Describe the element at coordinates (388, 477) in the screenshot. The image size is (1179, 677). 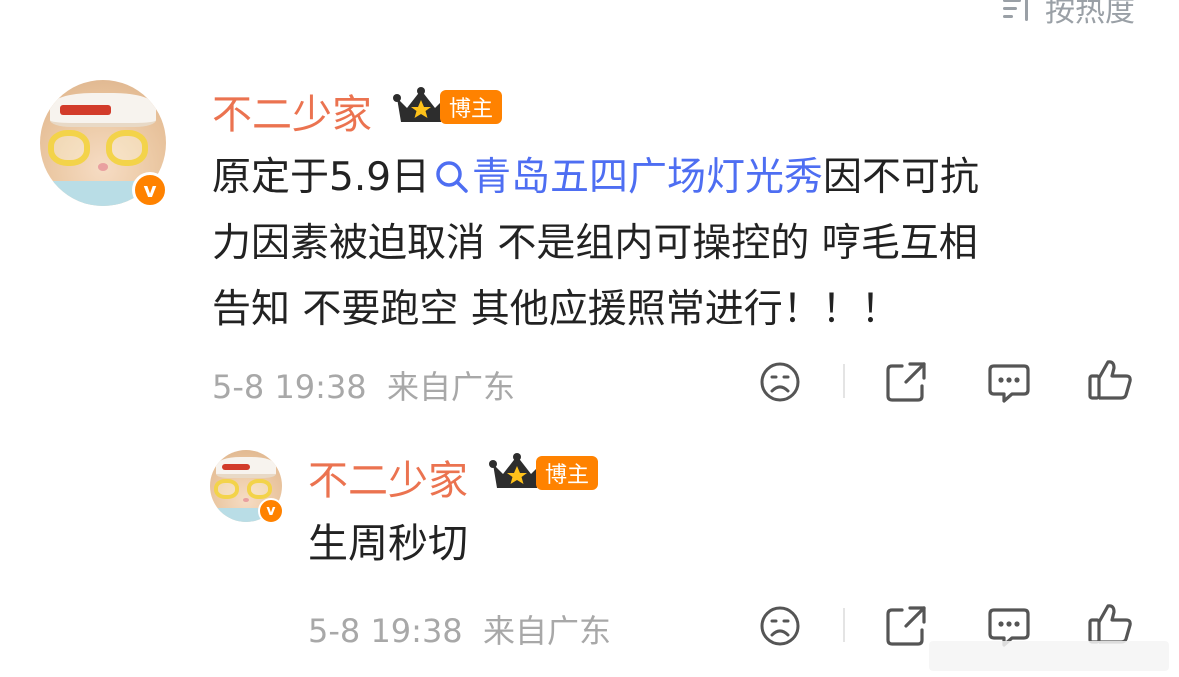
I see `reply-username: 不二少家` at that location.